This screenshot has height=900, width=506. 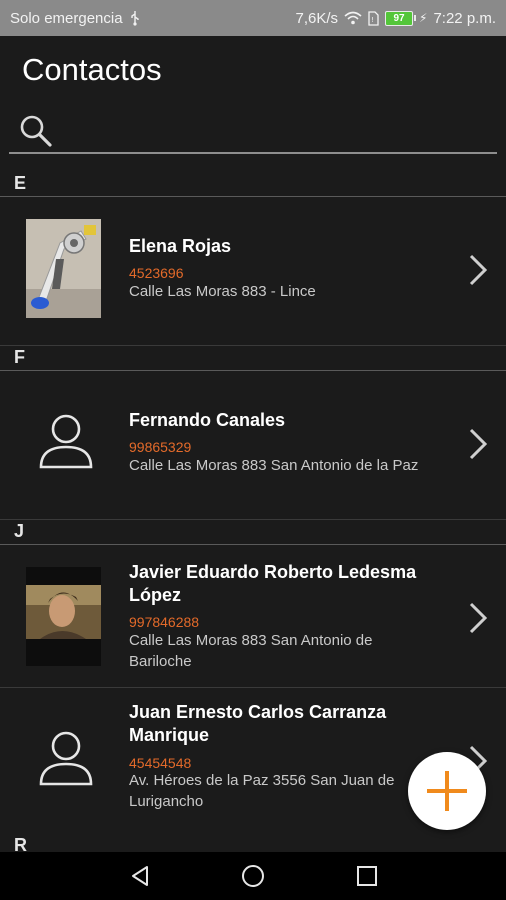 I want to click on contact-name: Javier Eduardo Roberto Ledesma López, so click(x=273, y=583).